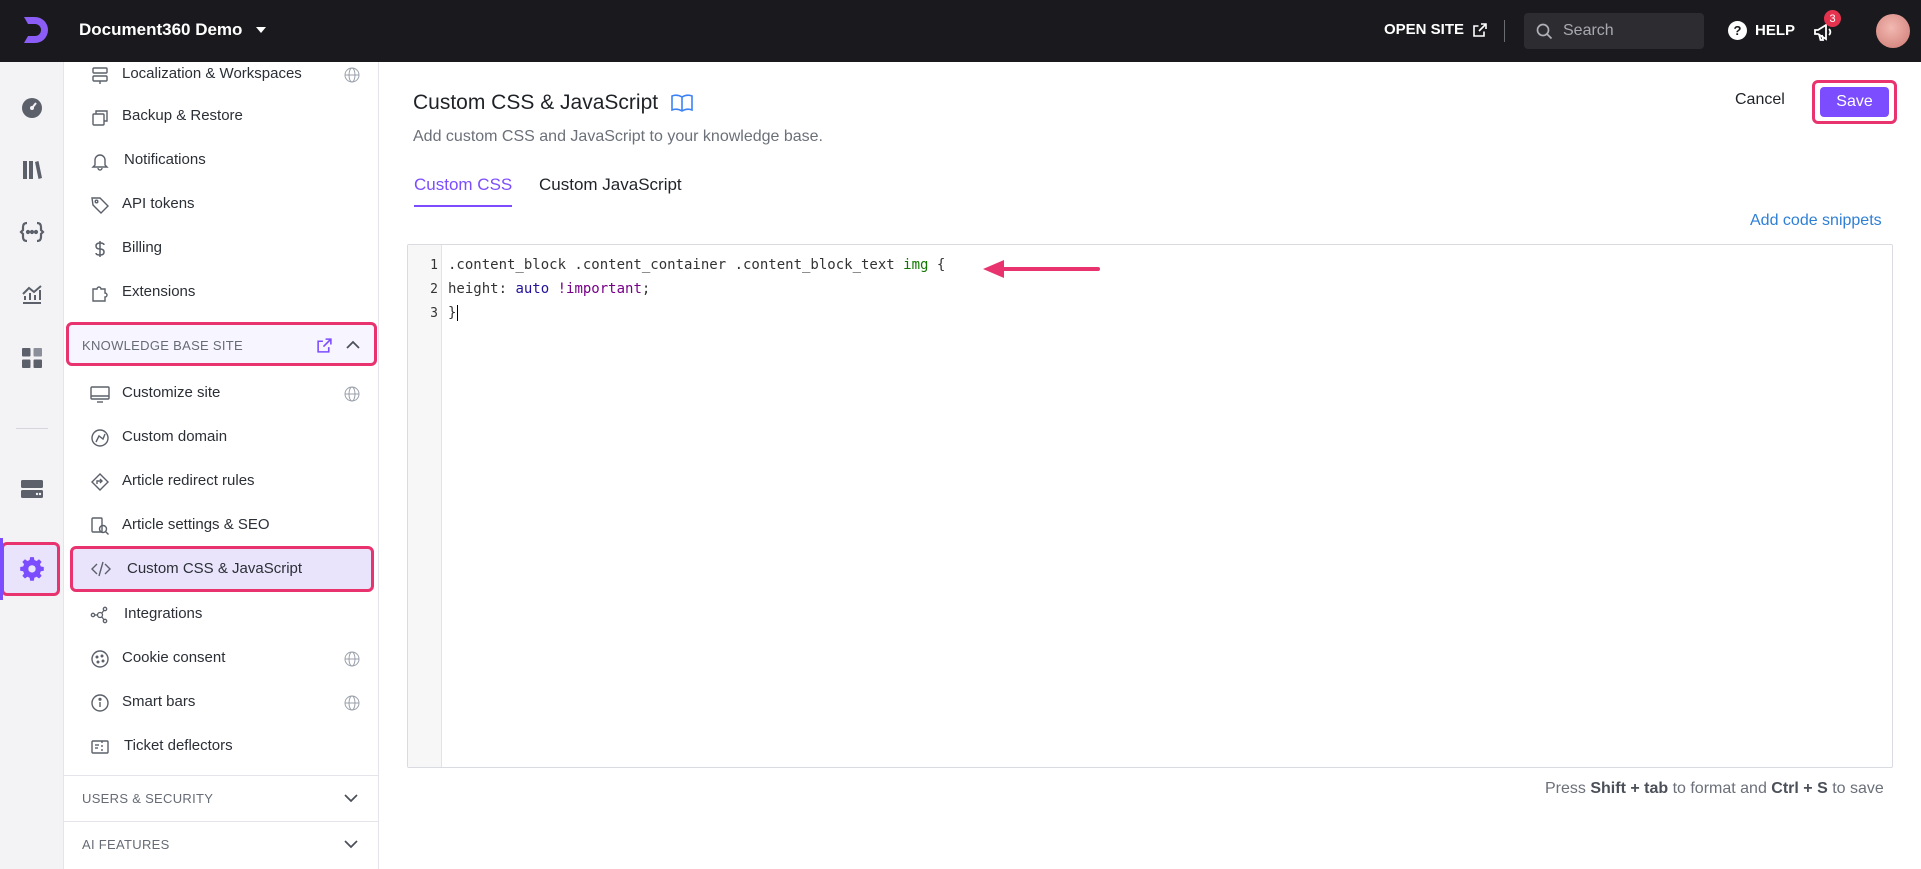 The height and width of the screenshot is (869, 1921). What do you see at coordinates (221, 248) in the screenshot?
I see `sidebar-item-billing: Billing` at bounding box center [221, 248].